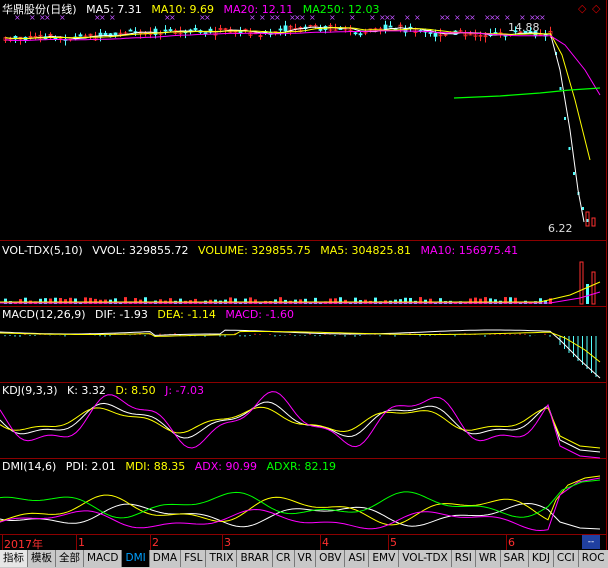  What do you see at coordinates (166, 558) in the screenshot?
I see `tab-dma: DMA` at bounding box center [166, 558].